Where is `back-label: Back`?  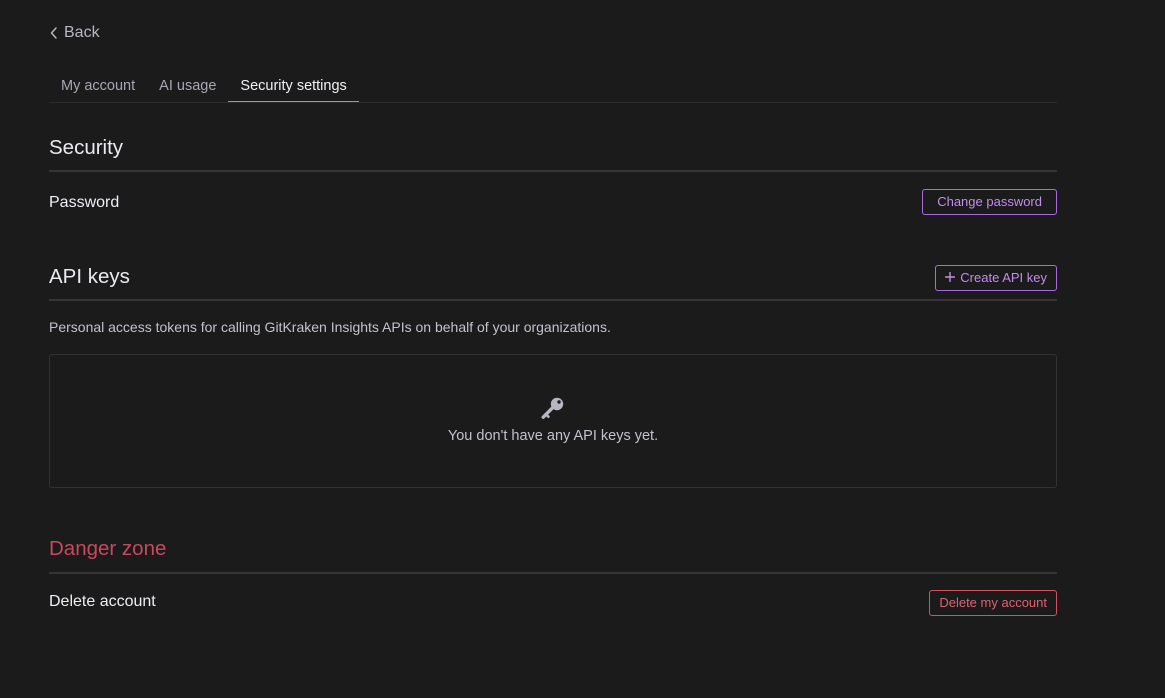
back-label: Back is located at coordinates (82, 32).